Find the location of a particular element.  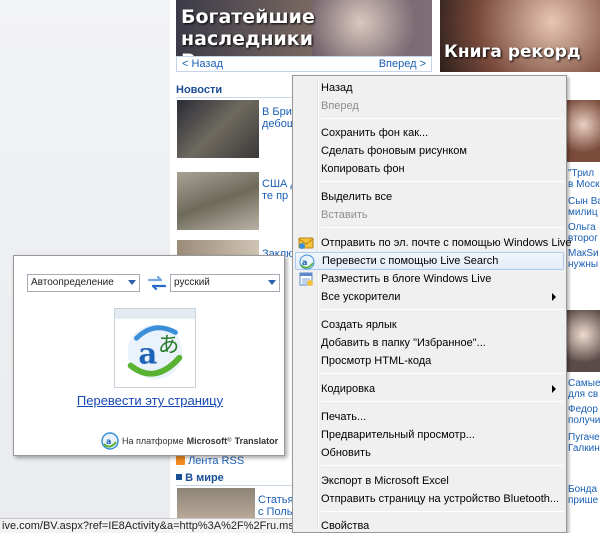

right-item-1-line2: в Моск is located at coordinates (584, 184).